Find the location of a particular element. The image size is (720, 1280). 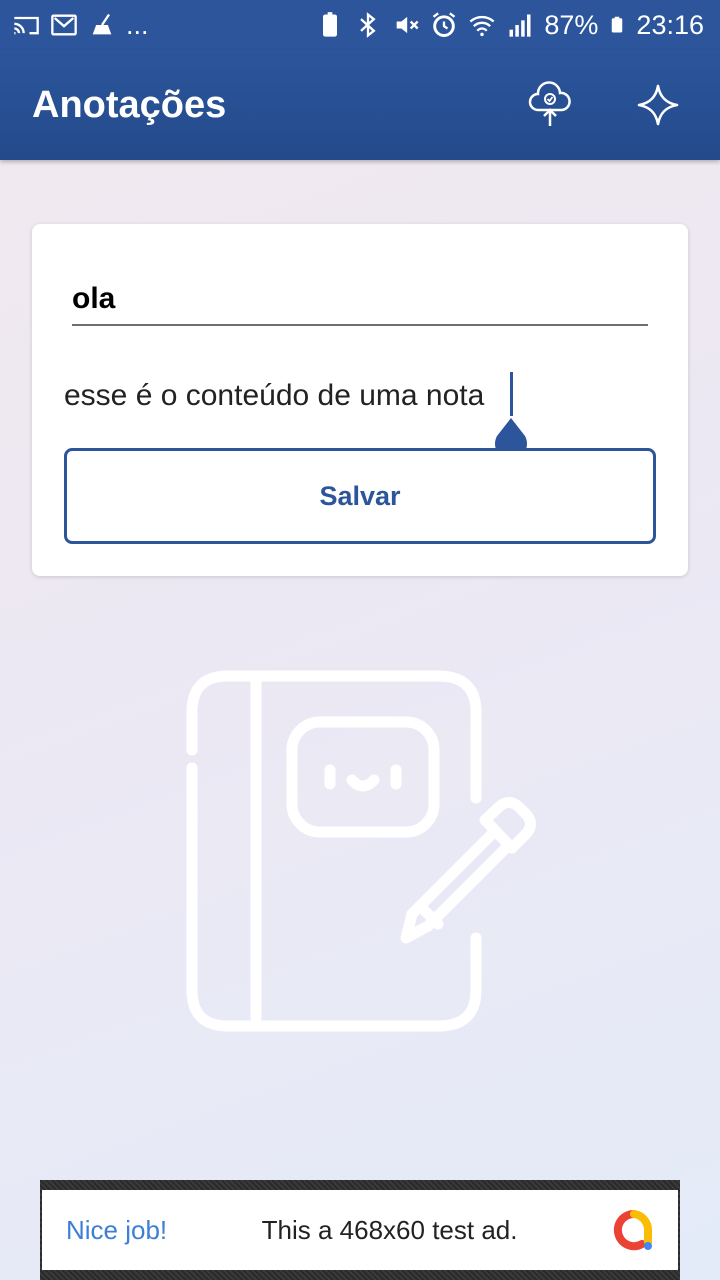

note-title-input is located at coordinates (360, 300).